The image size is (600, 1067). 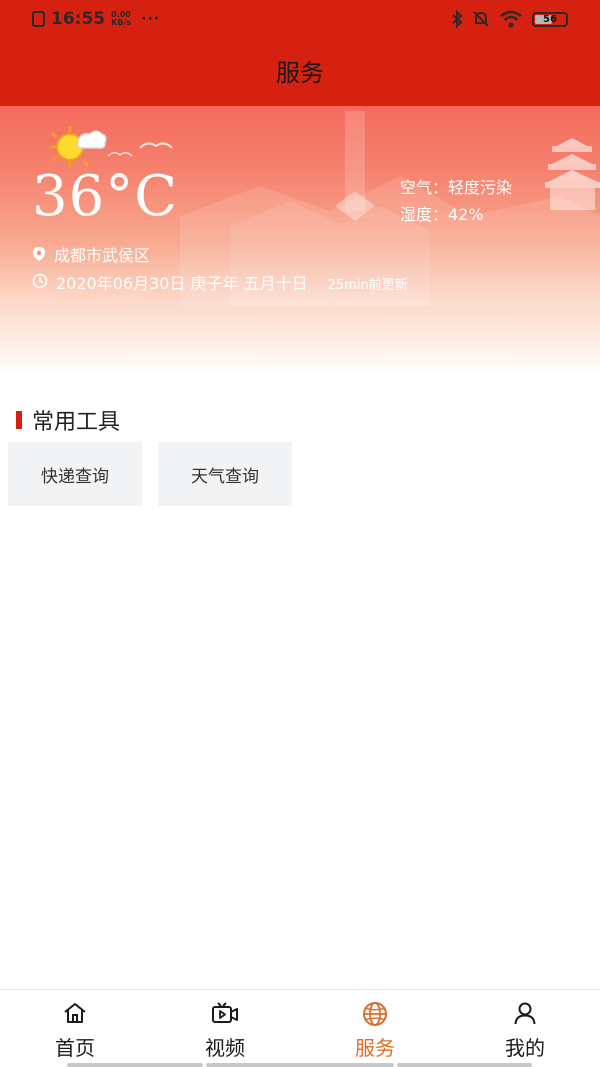 What do you see at coordinates (75, 1013) in the screenshot?
I see `home-icon` at bounding box center [75, 1013].